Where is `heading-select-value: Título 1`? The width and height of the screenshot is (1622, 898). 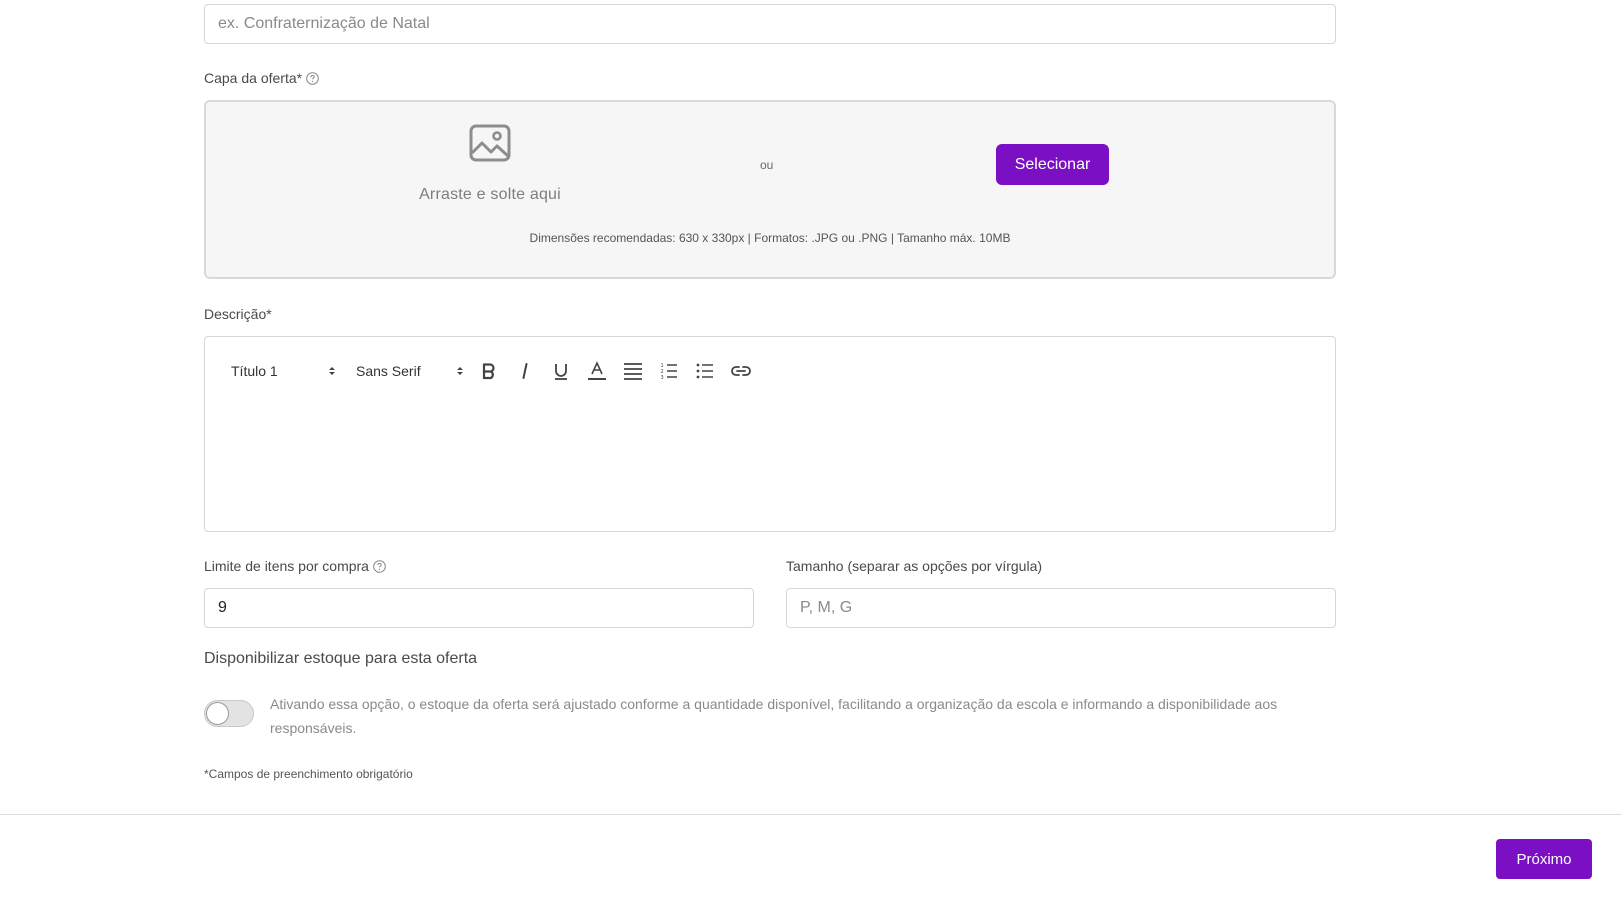 heading-select-value: Título 1 is located at coordinates (254, 371).